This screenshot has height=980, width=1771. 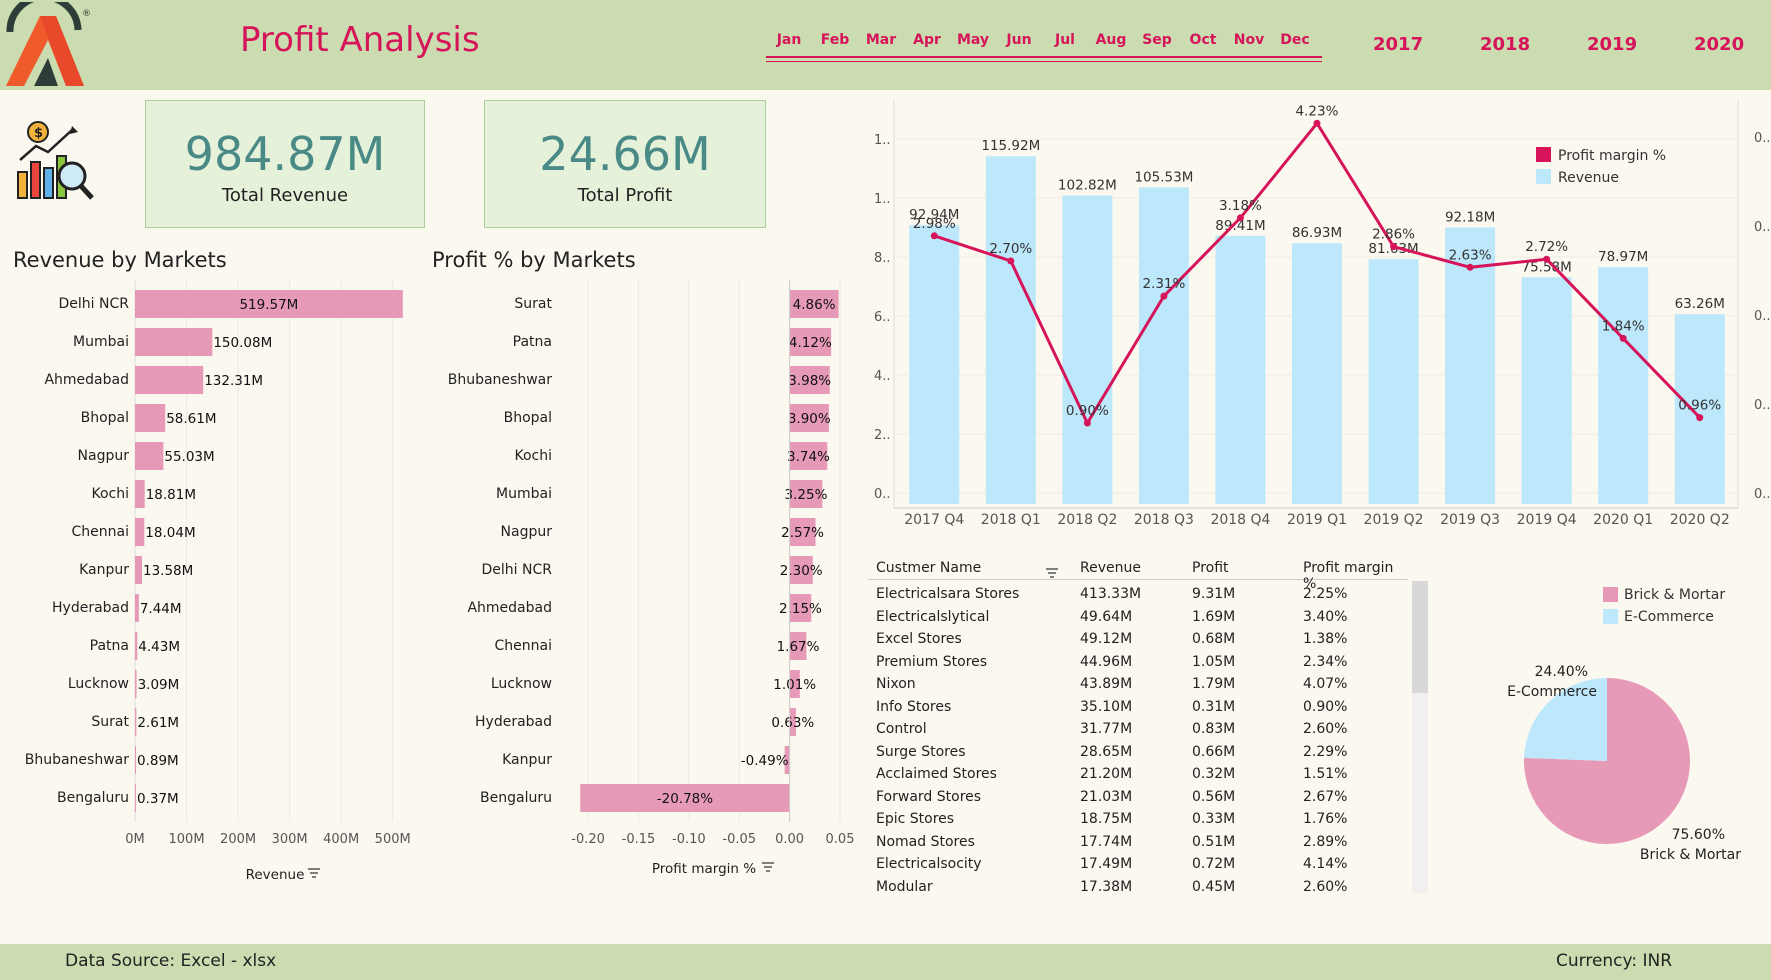 What do you see at coordinates (919, 639) in the screenshot?
I see `cell-customer-name: Excel Stores` at bounding box center [919, 639].